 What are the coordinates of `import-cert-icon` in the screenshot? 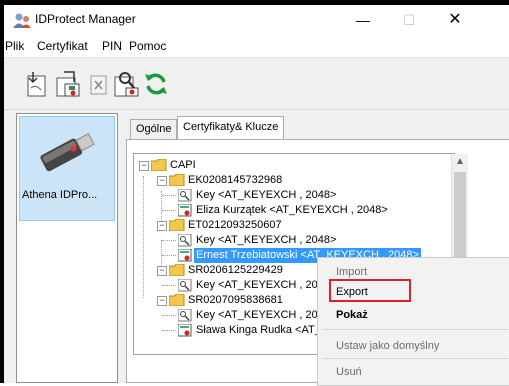 It's located at (38, 84).